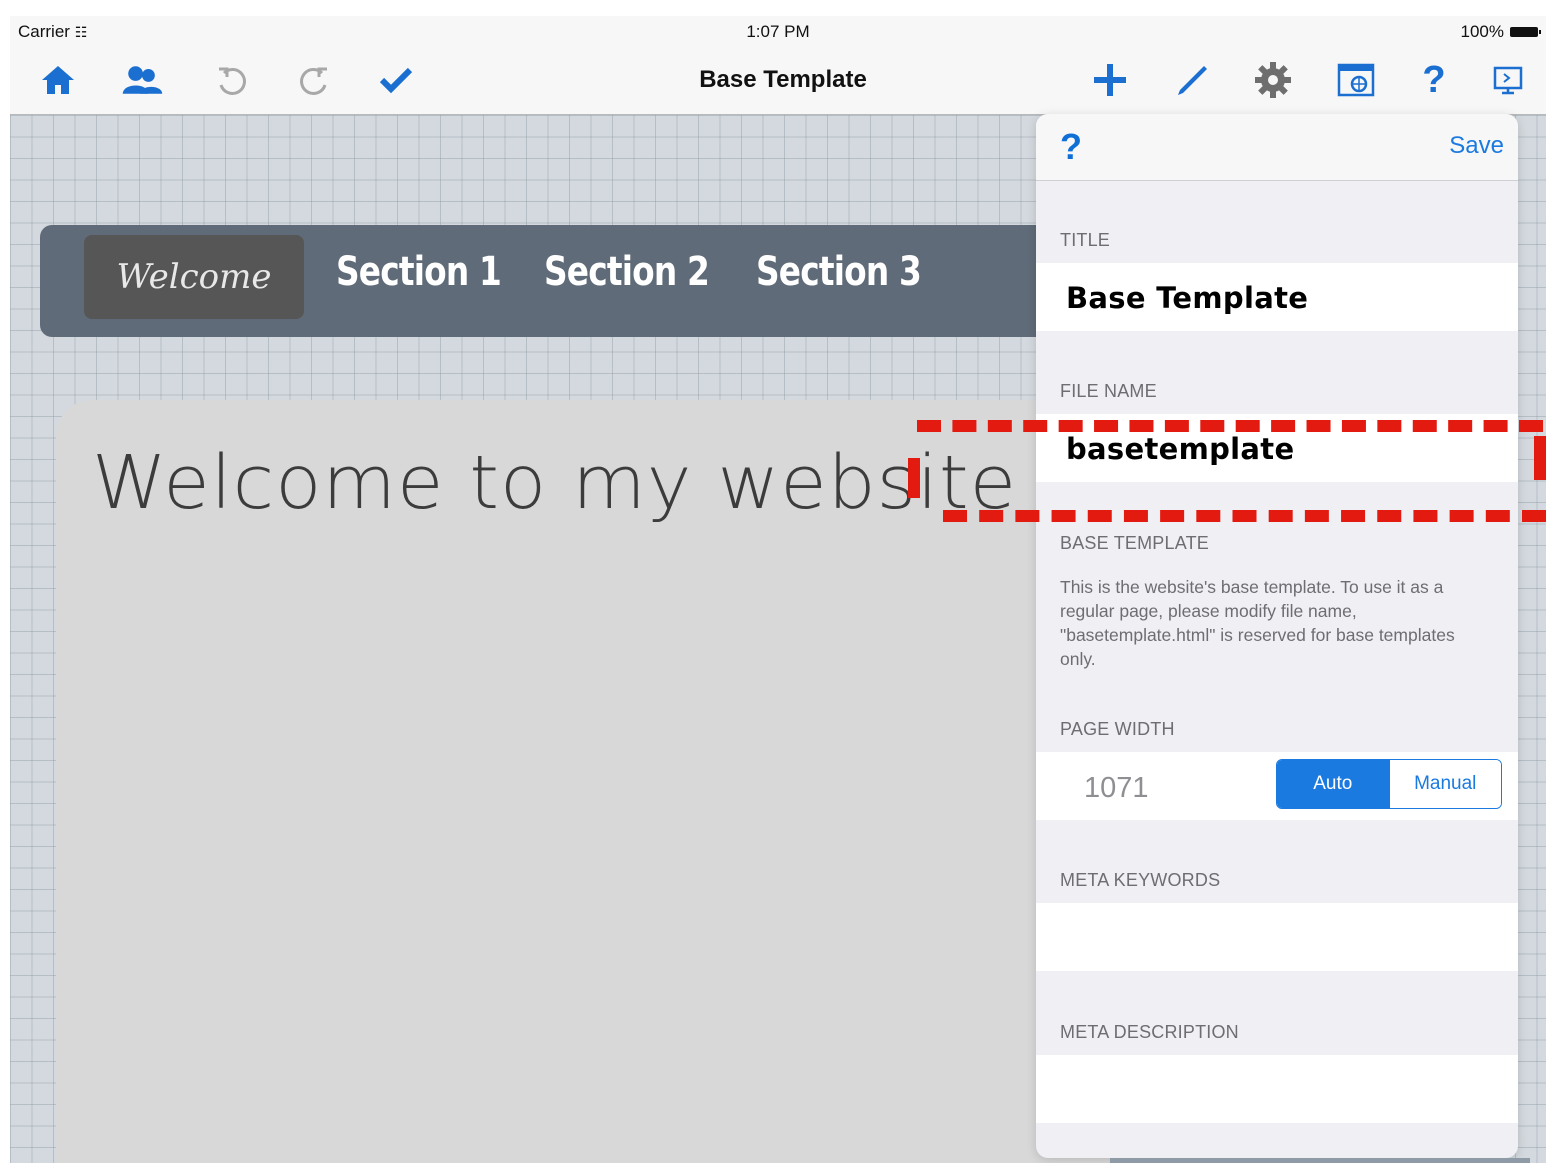  What do you see at coordinates (1192, 80) in the screenshot?
I see `pencil-icon` at bounding box center [1192, 80].